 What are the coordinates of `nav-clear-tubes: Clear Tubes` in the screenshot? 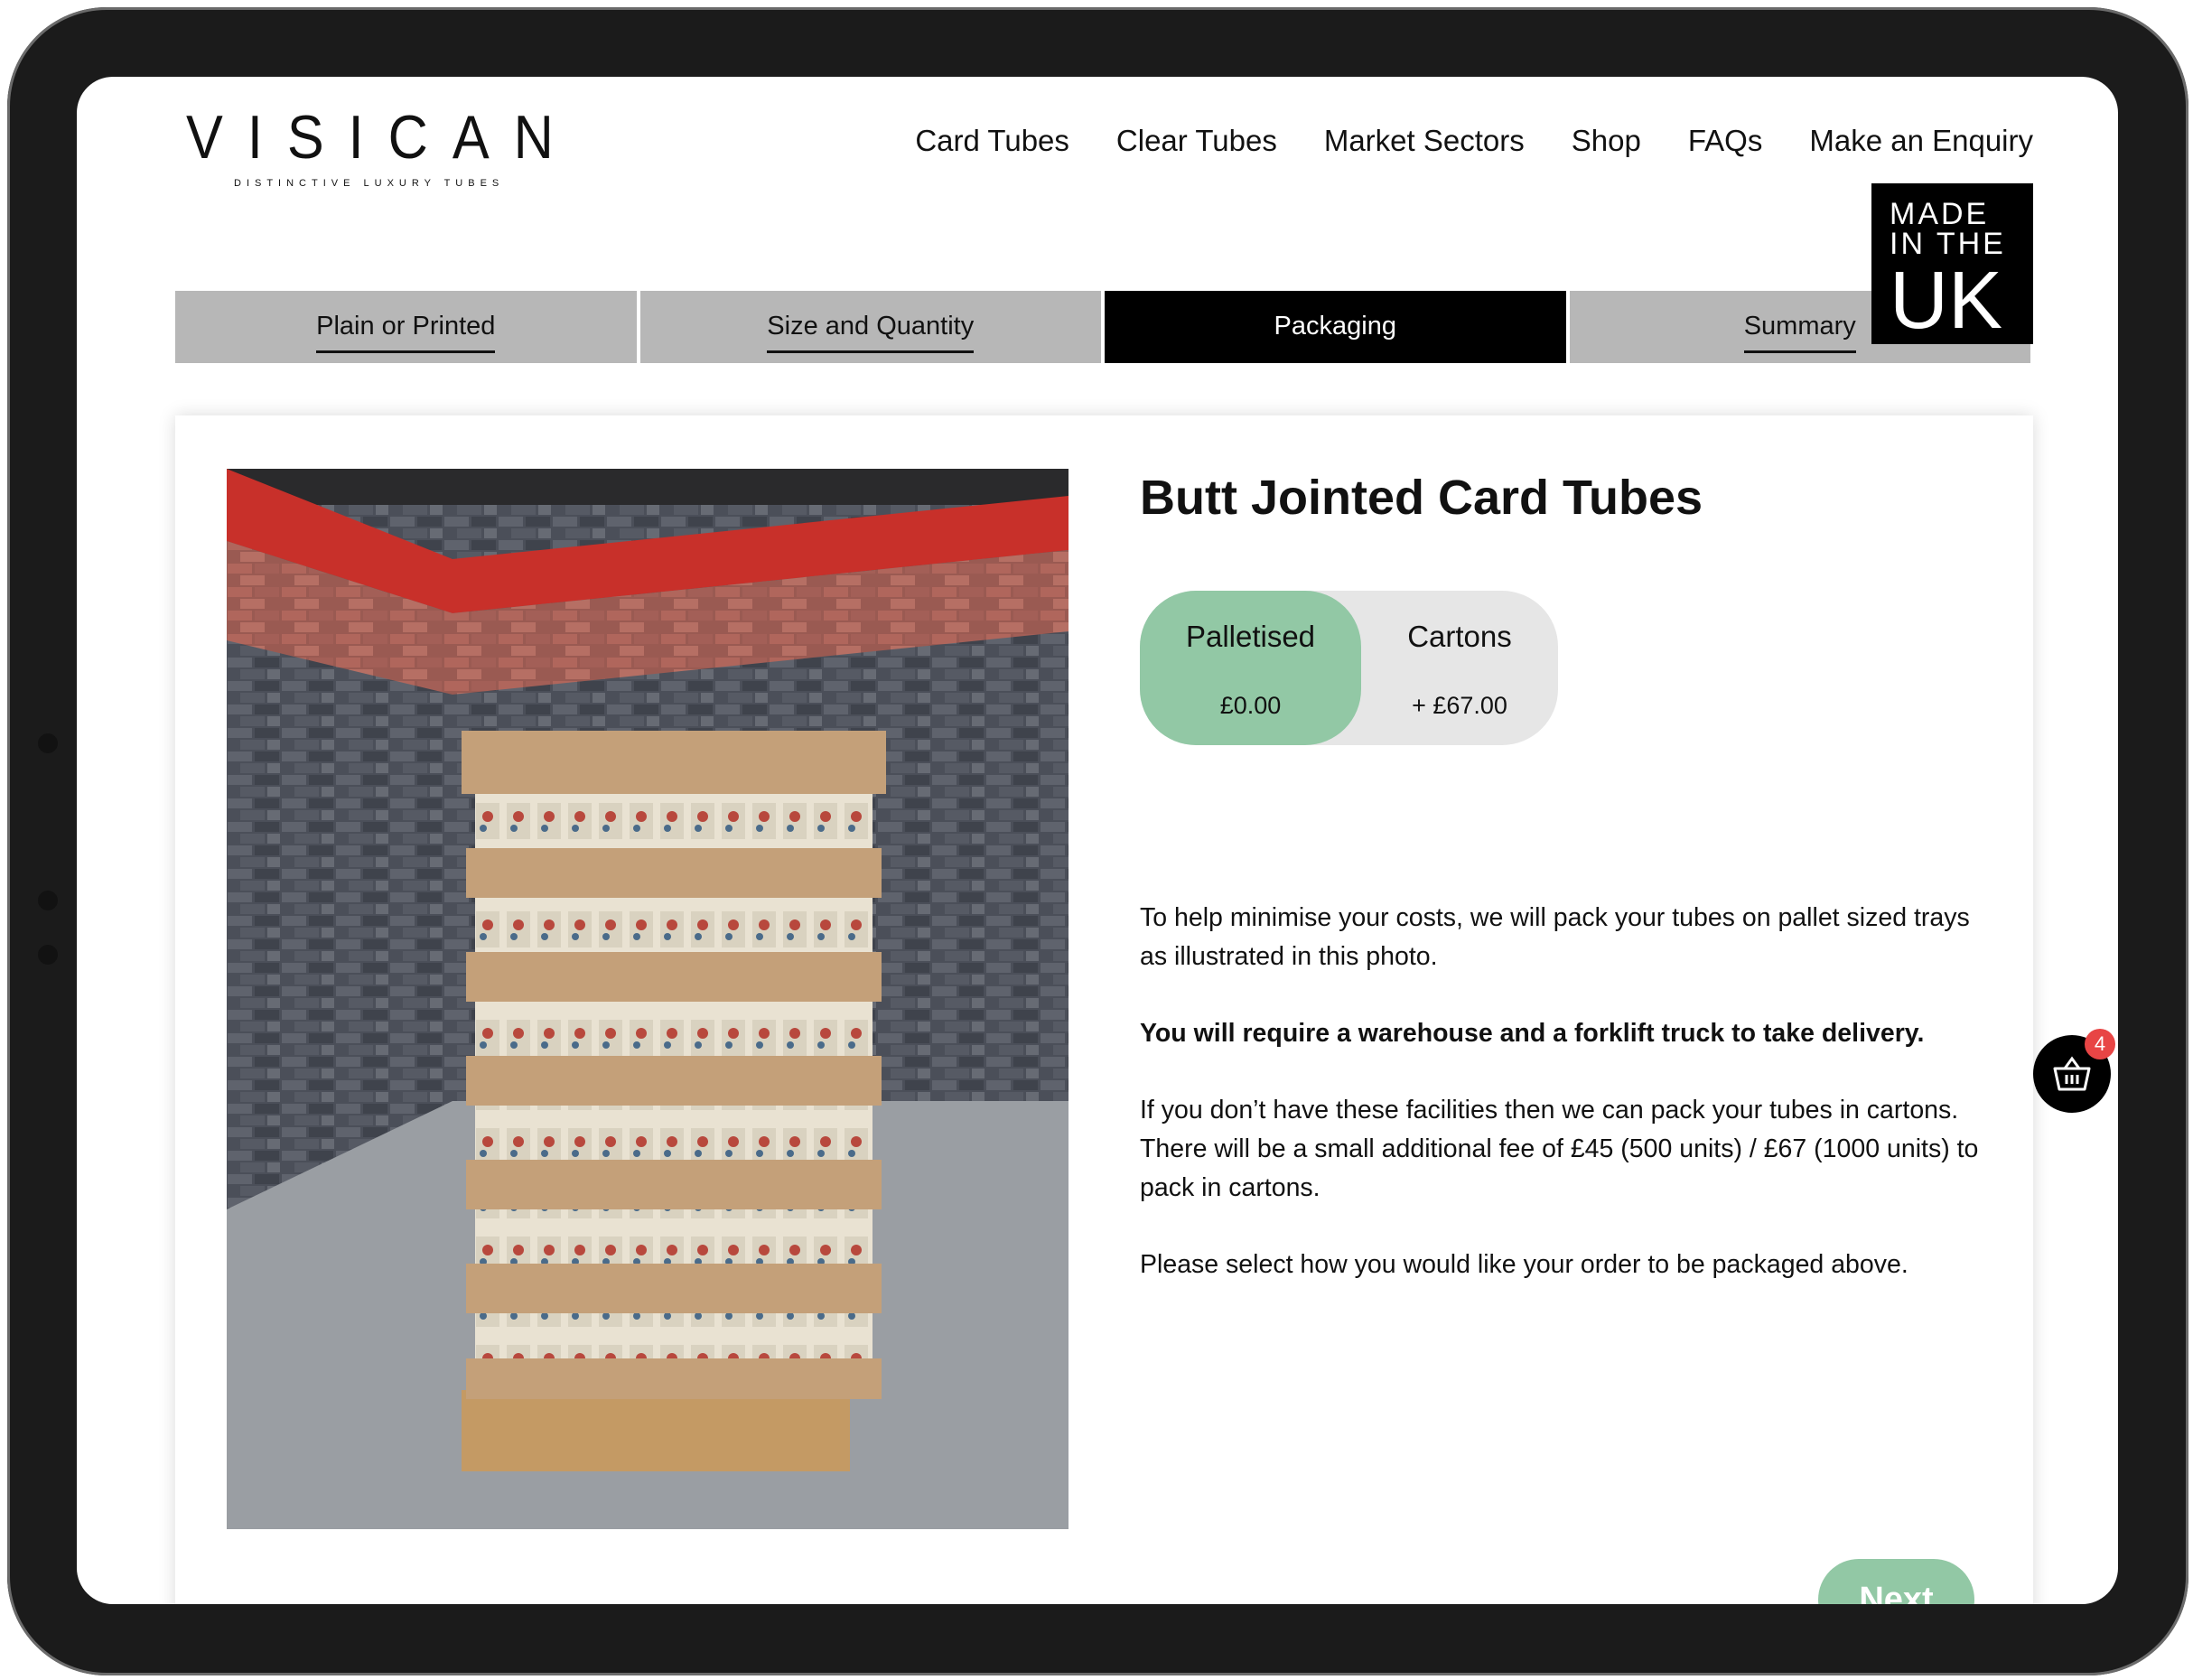 It's located at (1196, 141).